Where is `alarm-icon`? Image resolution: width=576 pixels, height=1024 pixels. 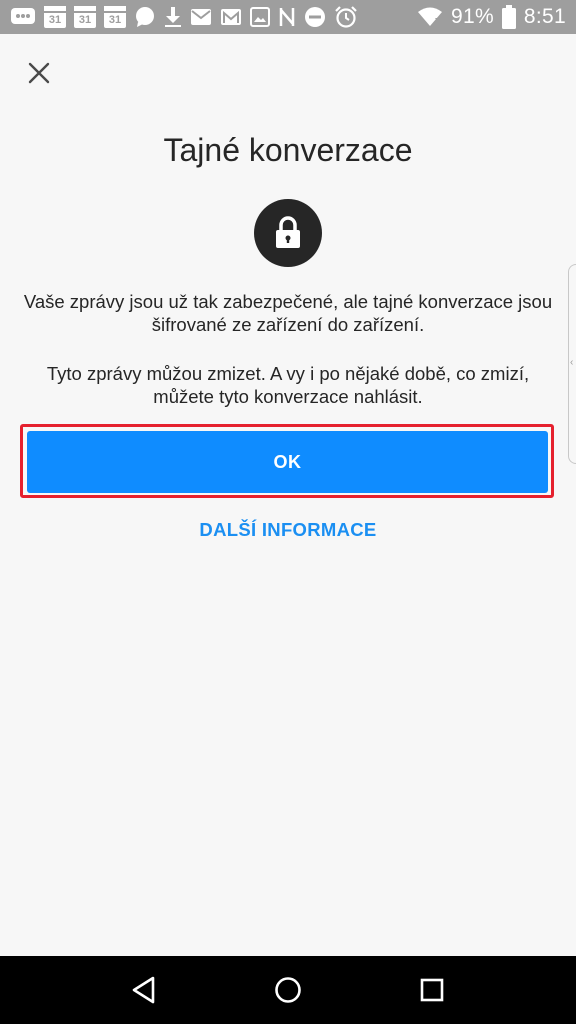
alarm-icon is located at coordinates (346, 17).